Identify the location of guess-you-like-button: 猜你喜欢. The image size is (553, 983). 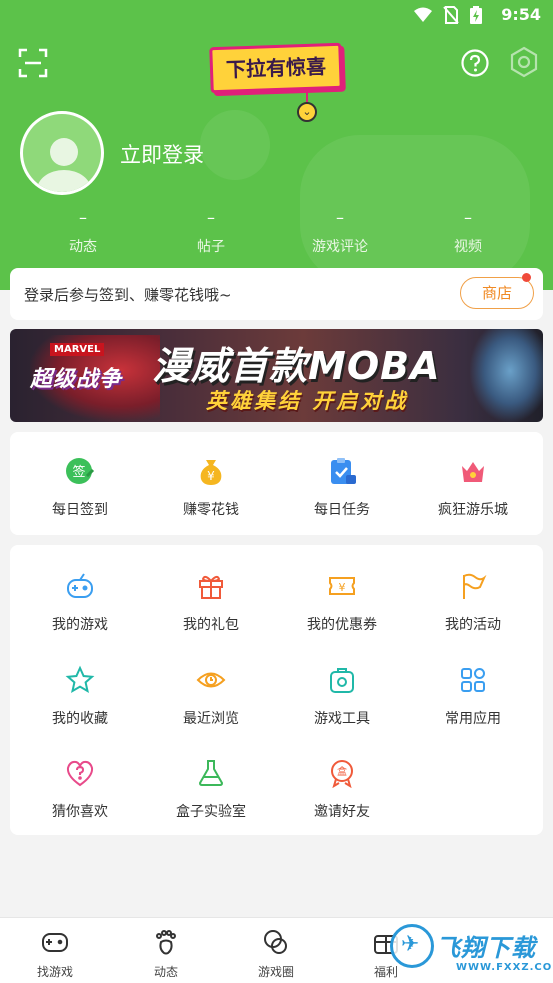
(80, 789).